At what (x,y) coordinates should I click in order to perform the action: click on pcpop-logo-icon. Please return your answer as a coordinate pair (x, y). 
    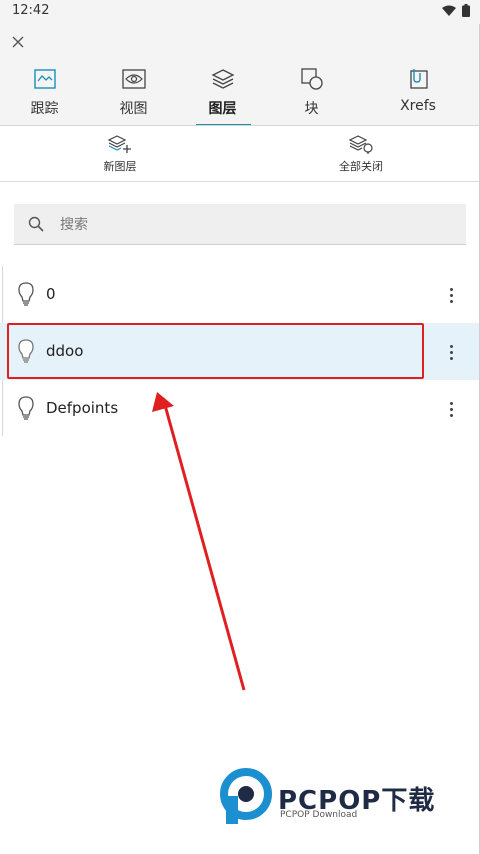
    Looking at the image, I should click on (246, 796).